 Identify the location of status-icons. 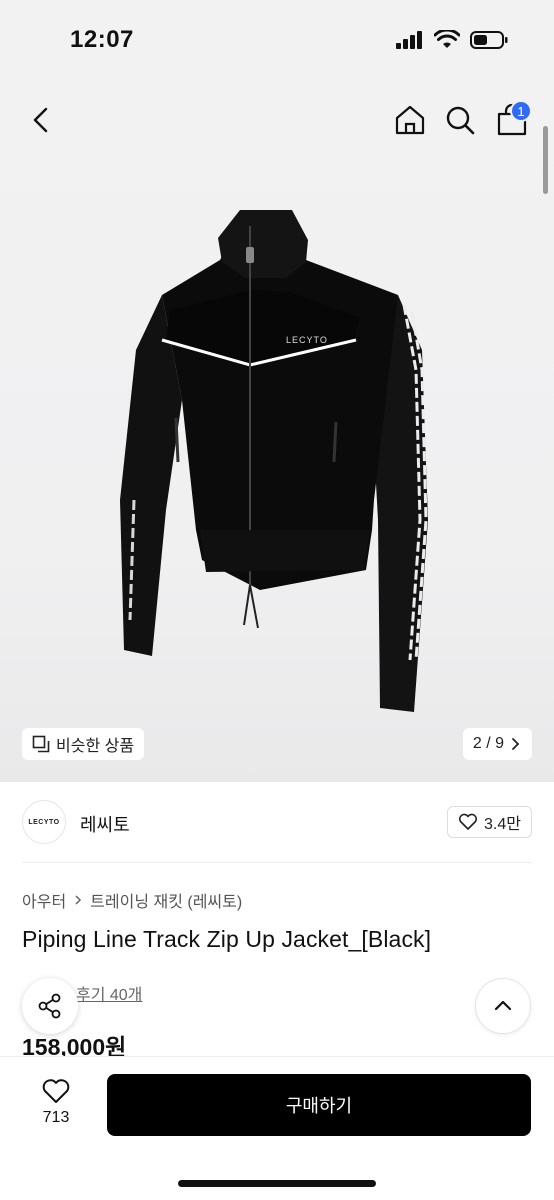
(452, 40).